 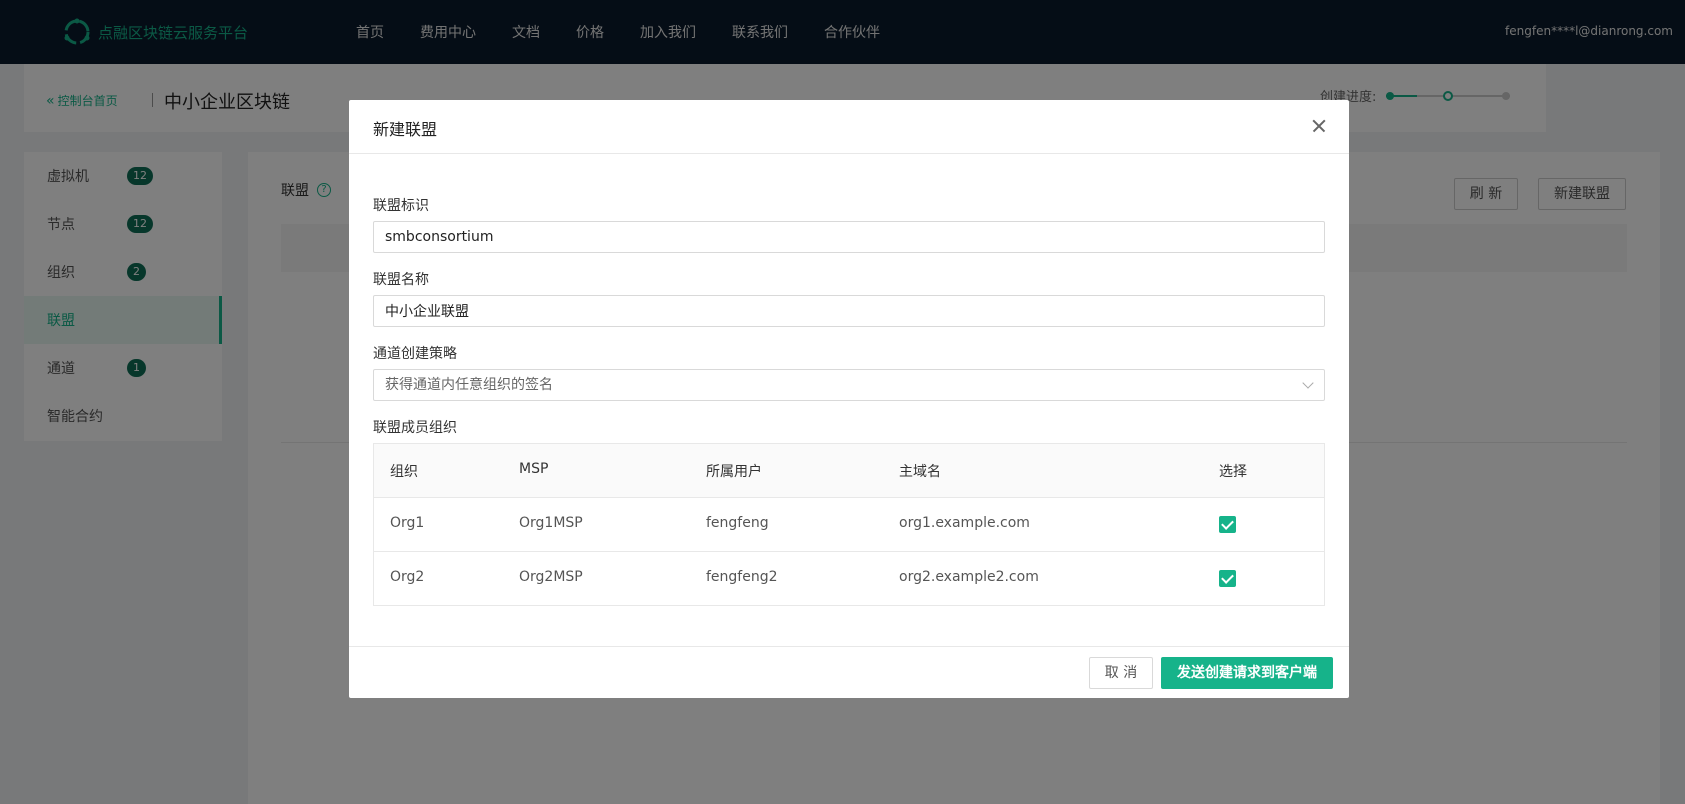 I want to click on user-cell: fengfeng, so click(x=737, y=523).